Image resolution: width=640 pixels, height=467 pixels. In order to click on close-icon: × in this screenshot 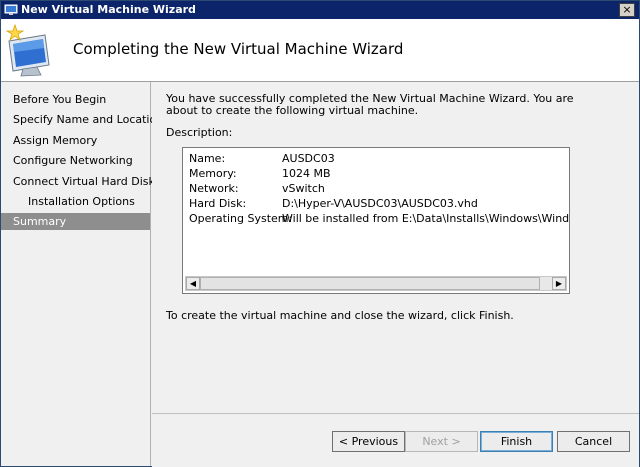, I will do `click(627, 9)`.